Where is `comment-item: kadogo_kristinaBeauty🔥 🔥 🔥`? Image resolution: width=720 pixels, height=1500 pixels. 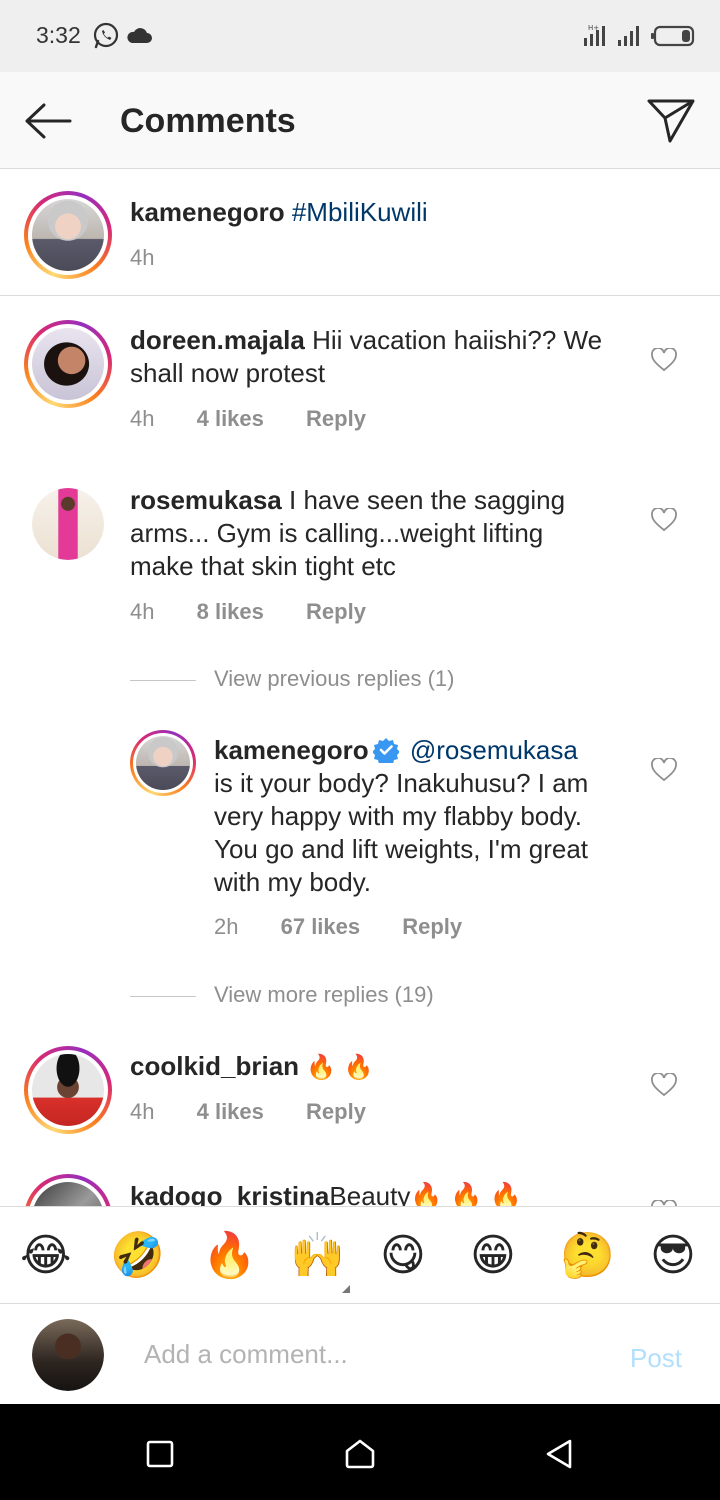 comment-item: kadogo_kristinaBeauty🔥 🔥 🔥 is located at coordinates (360, 1183).